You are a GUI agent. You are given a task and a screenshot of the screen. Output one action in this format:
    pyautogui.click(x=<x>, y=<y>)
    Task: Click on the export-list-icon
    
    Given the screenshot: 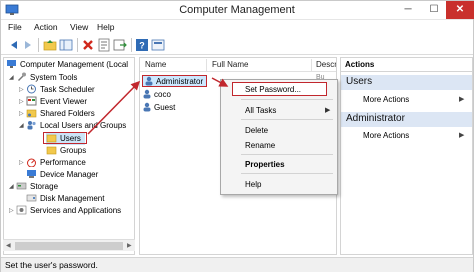 What is the action you would take?
    pyautogui.click(x=120, y=45)
    